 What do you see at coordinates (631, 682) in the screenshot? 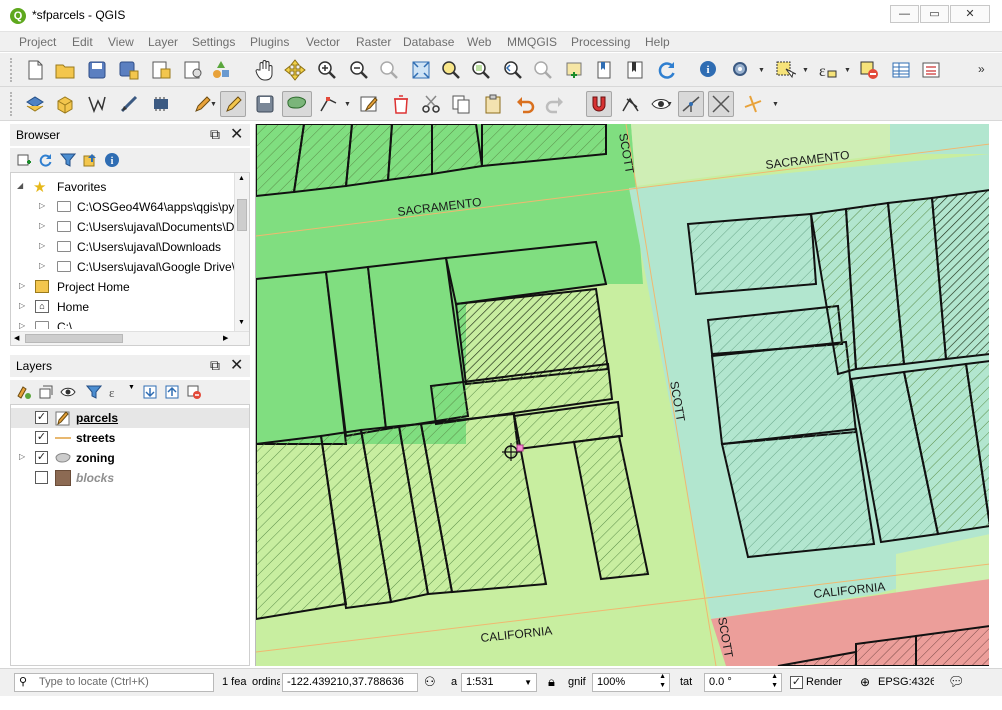
I see `magnifier-spinbox: 100% ▲ ▼` at bounding box center [631, 682].